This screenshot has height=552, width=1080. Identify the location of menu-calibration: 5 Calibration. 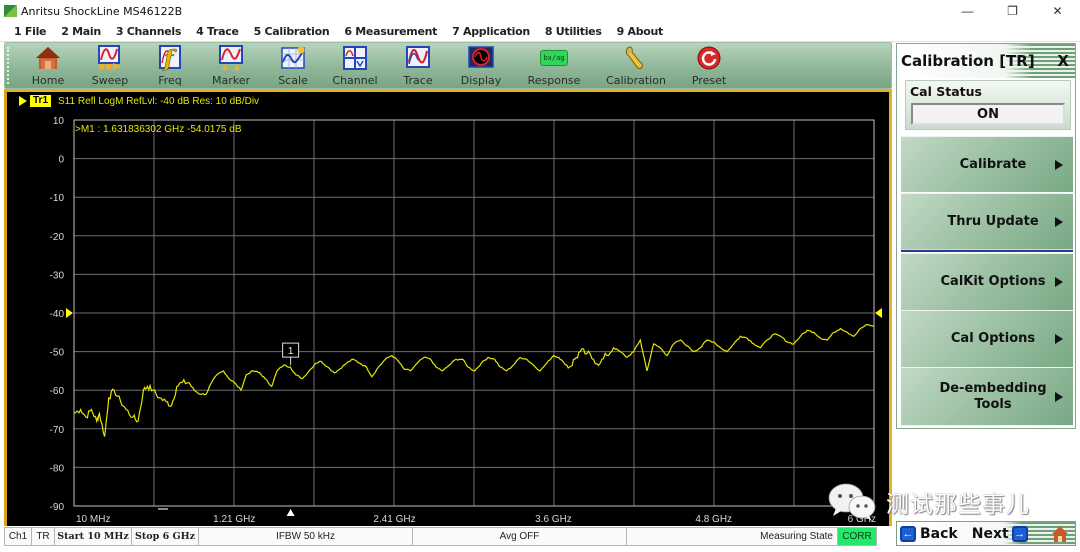
(292, 31).